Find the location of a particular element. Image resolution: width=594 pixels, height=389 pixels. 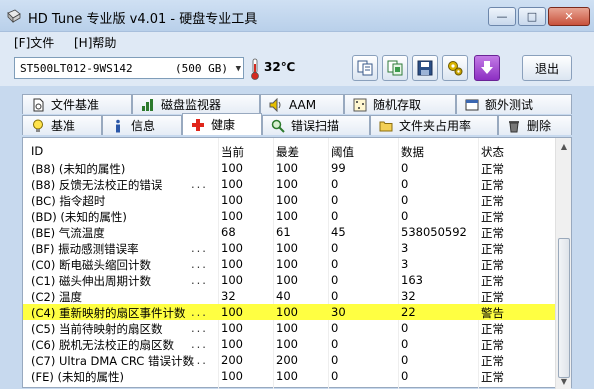

tab-info: 信息 is located at coordinates (142, 125).